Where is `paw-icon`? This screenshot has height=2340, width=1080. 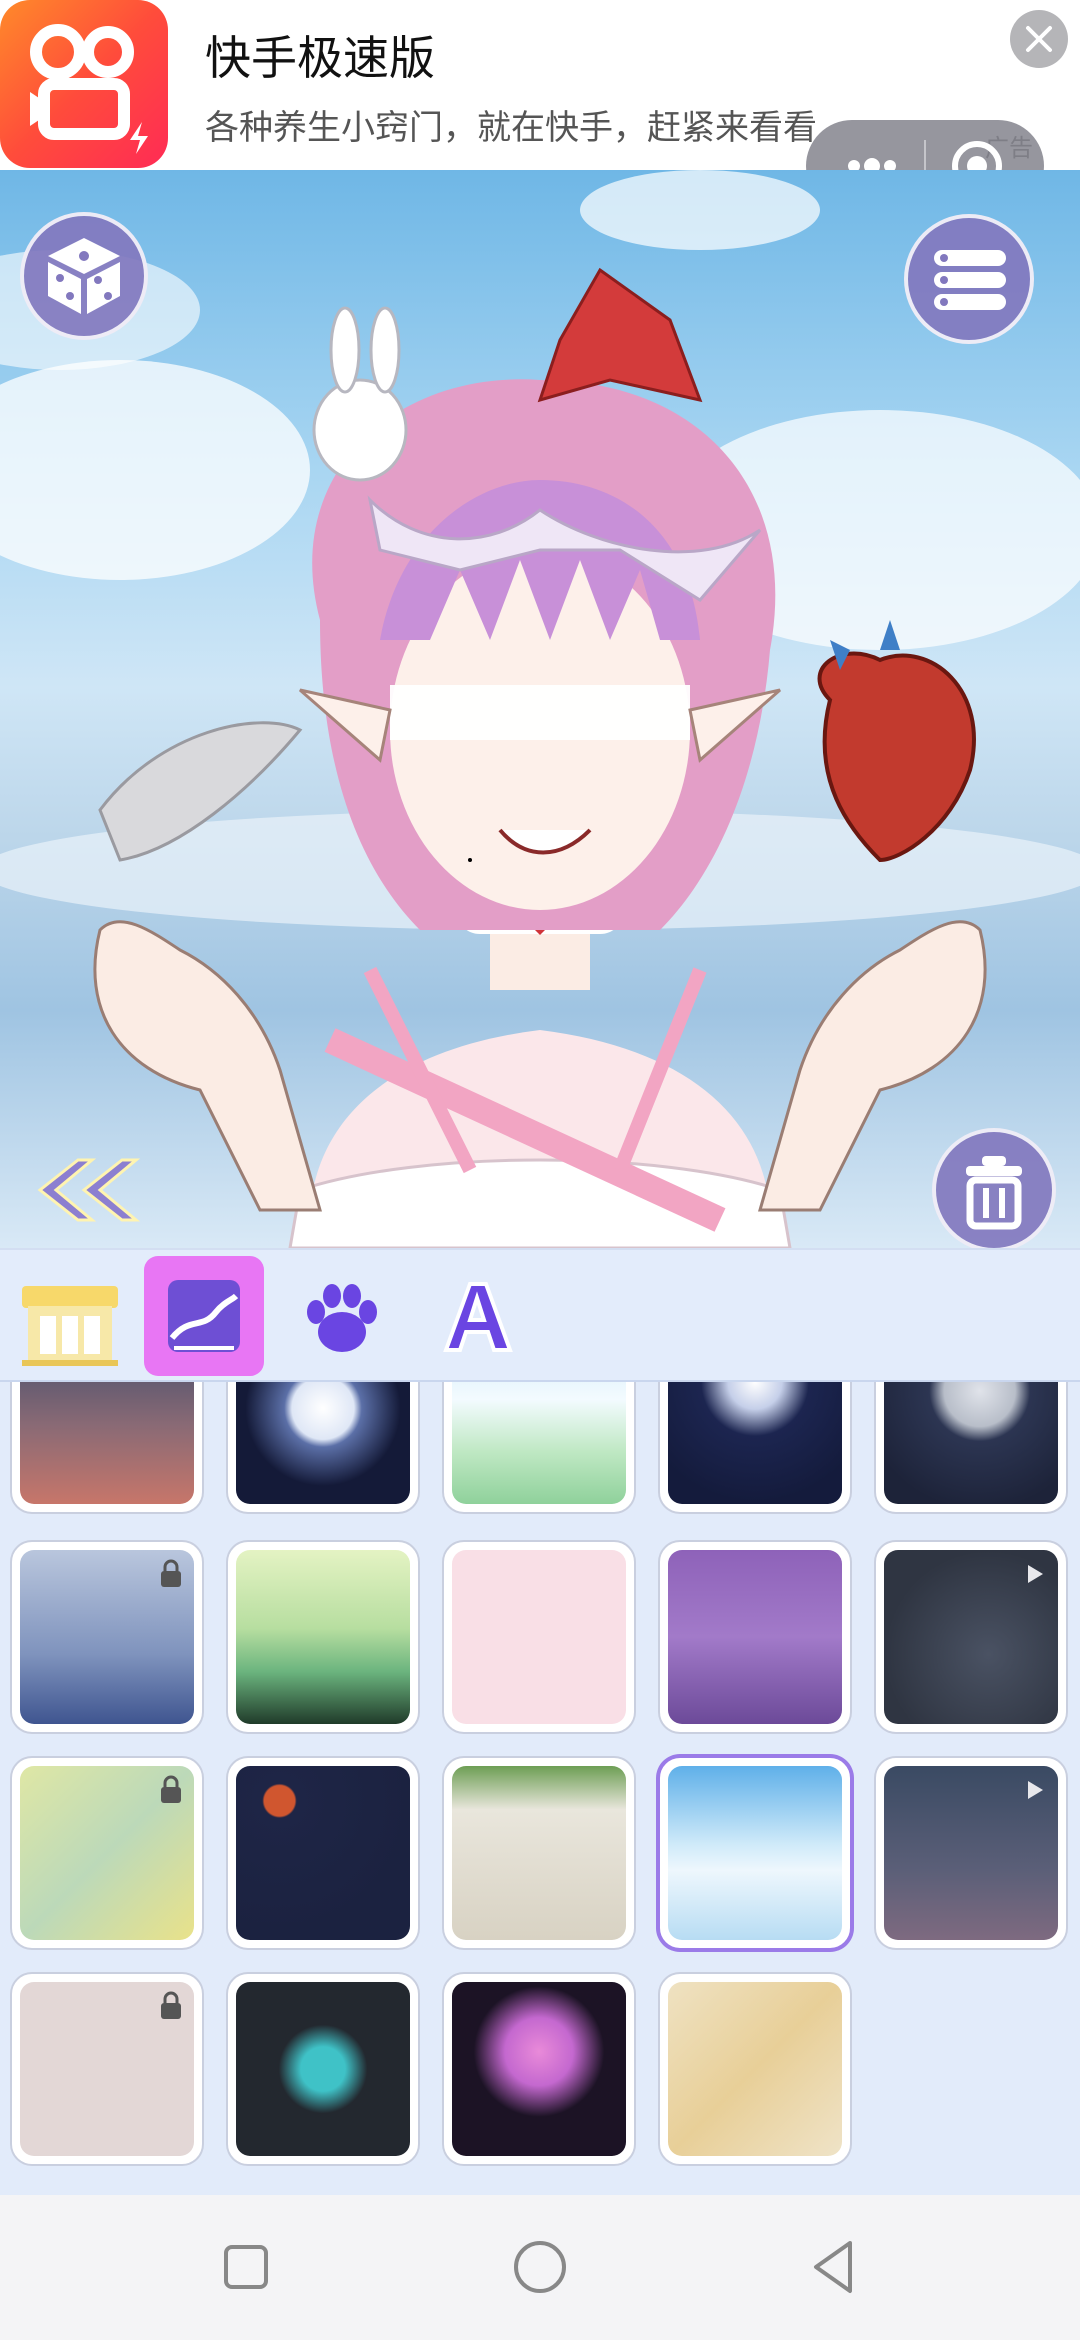
paw-icon is located at coordinates (342, 1318).